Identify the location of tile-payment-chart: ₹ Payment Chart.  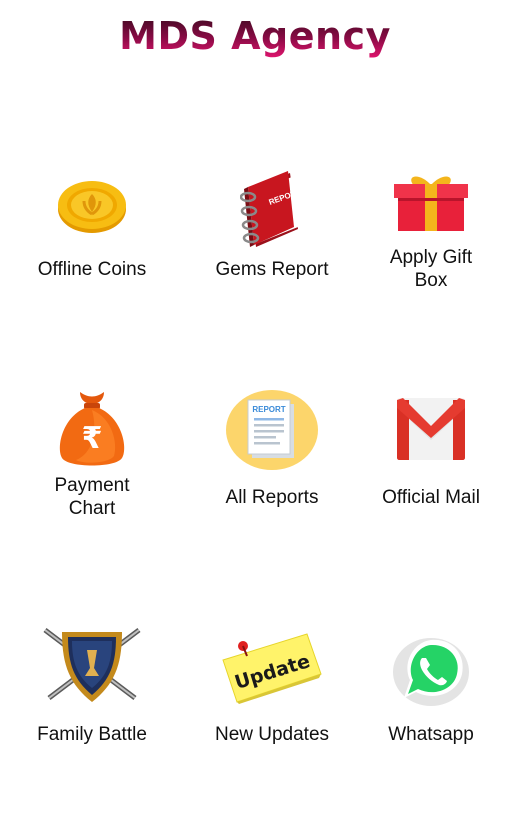
(92, 488).